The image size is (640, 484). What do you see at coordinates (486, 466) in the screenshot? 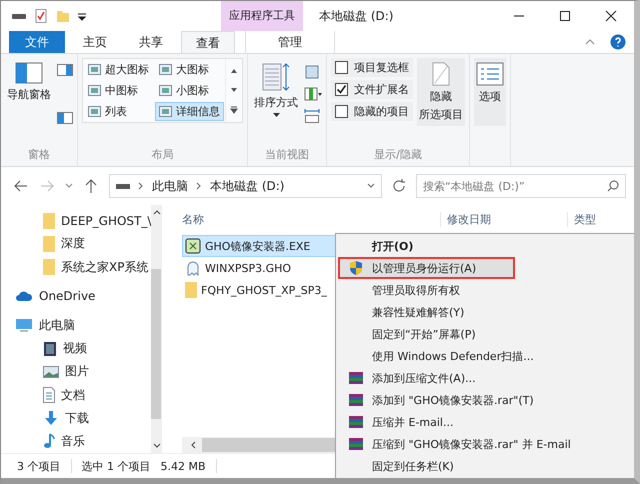
I see `menu-item: 固定到任务栏(K)` at bounding box center [486, 466].